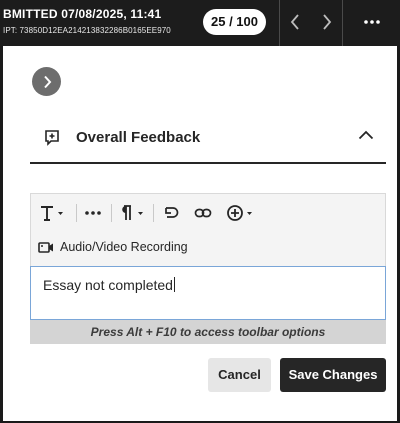 This screenshot has width=400, height=423. What do you see at coordinates (138, 137) in the screenshot?
I see `overall-feedback-title: Overall Feedback` at bounding box center [138, 137].